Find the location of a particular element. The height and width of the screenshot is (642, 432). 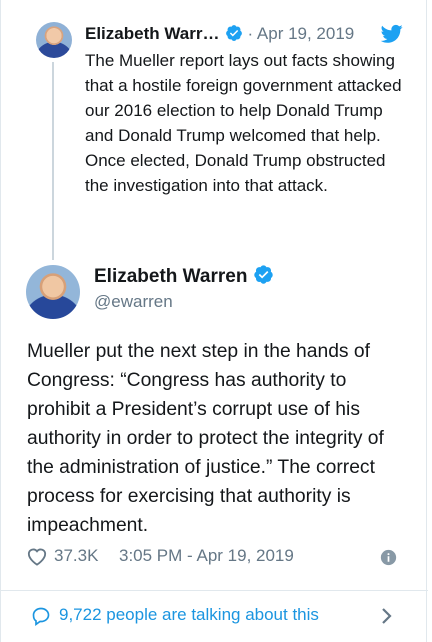

author-name-label: Elizabeth Warren is located at coordinates (171, 276).